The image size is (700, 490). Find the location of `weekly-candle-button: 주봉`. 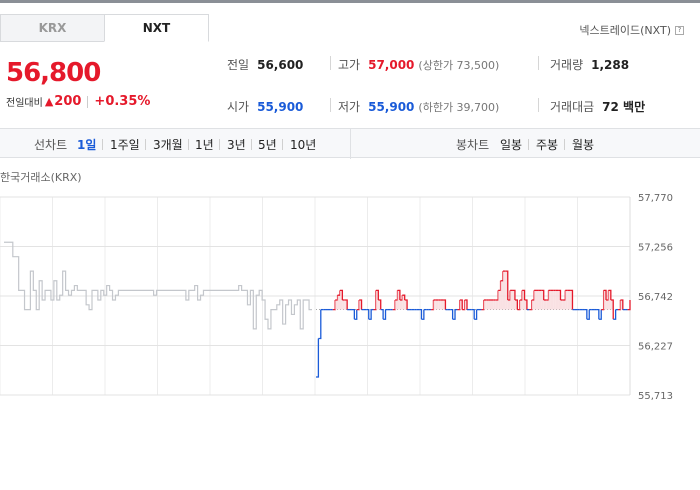

weekly-candle-button: 주봉 is located at coordinates (547, 144).